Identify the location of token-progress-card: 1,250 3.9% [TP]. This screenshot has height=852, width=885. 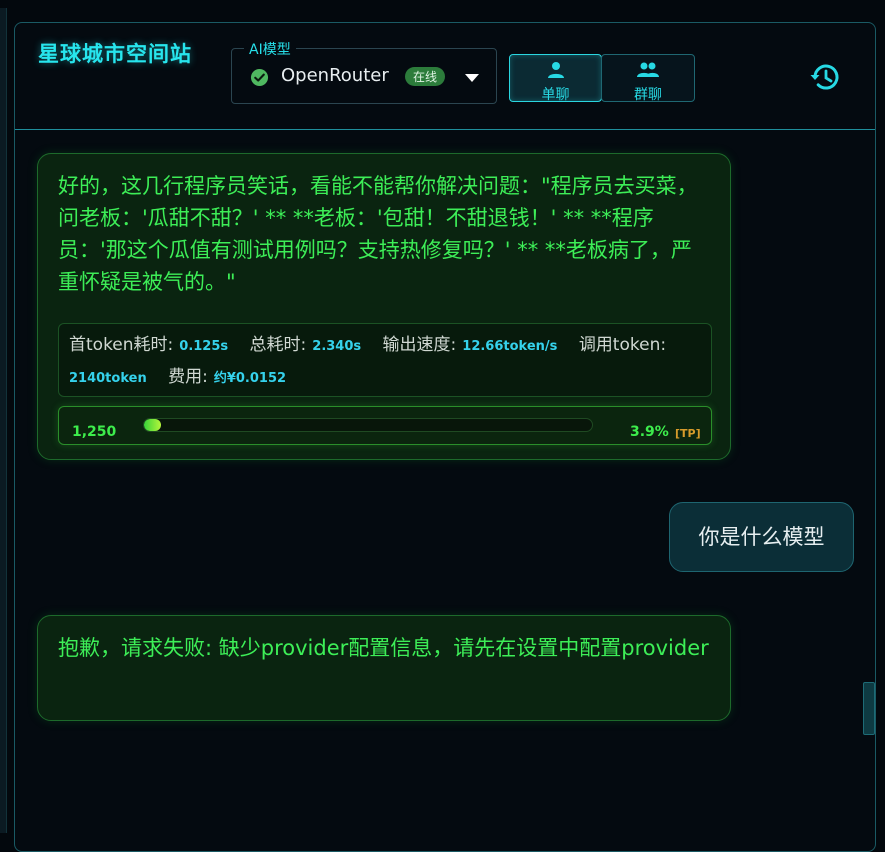
(385, 425).